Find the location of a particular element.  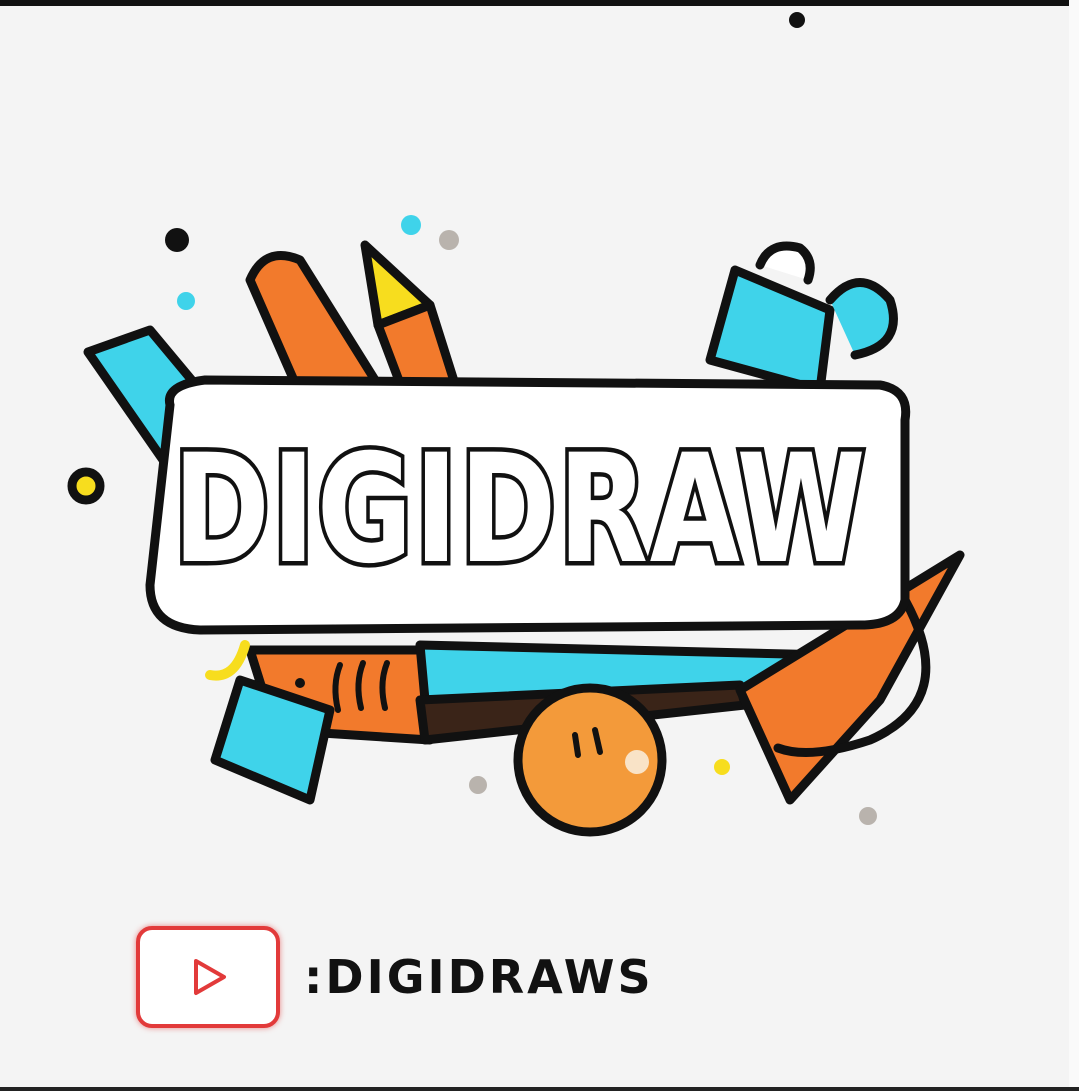

cyan-bag is located at coordinates (770, 330).